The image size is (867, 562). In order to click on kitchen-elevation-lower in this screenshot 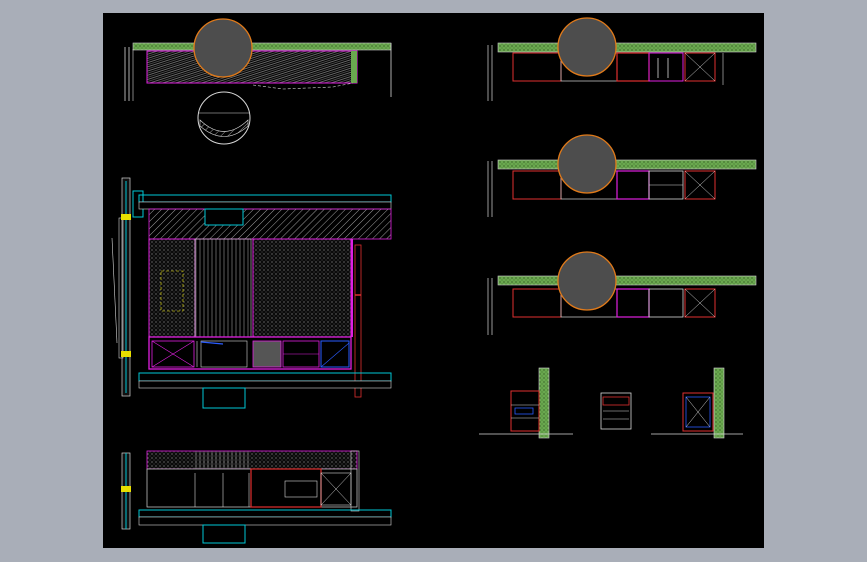, I will do `click(256, 497)`.